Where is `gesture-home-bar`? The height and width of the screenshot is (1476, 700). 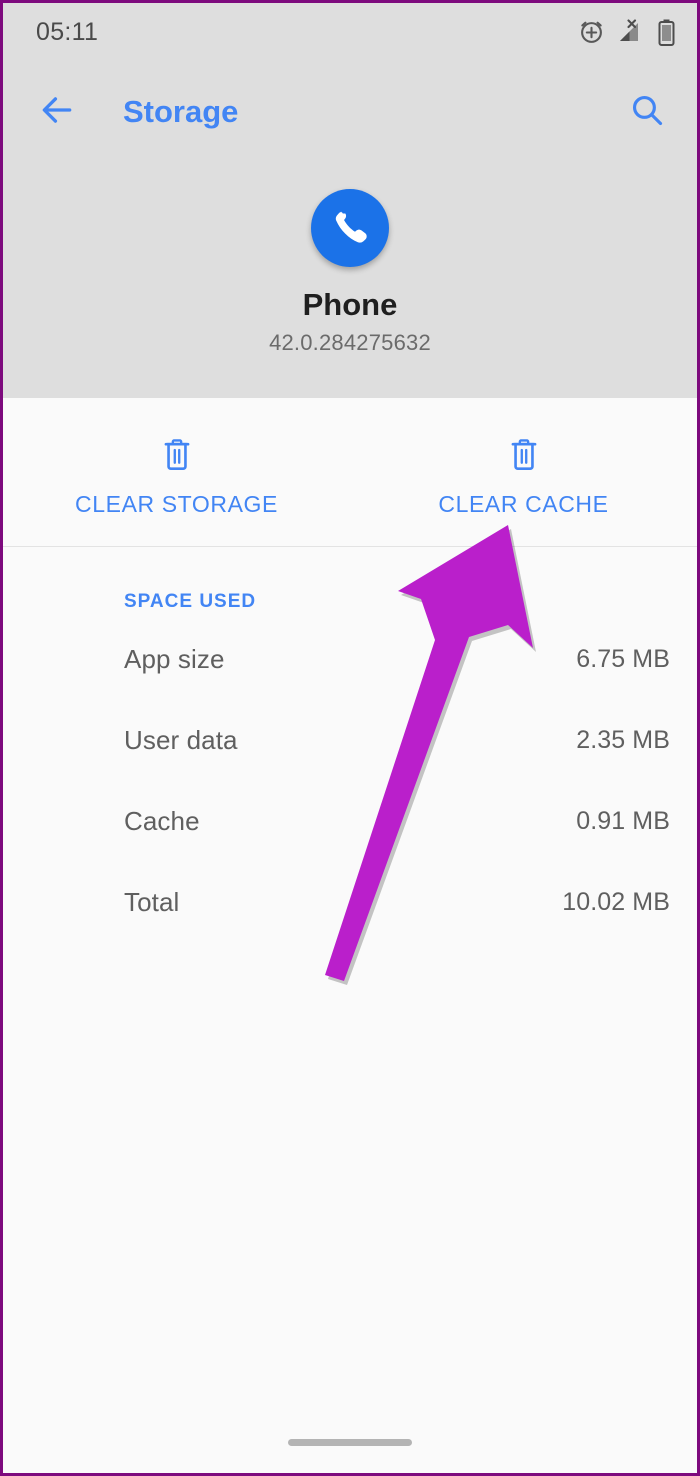
gesture-home-bar is located at coordinates (350, 1442).